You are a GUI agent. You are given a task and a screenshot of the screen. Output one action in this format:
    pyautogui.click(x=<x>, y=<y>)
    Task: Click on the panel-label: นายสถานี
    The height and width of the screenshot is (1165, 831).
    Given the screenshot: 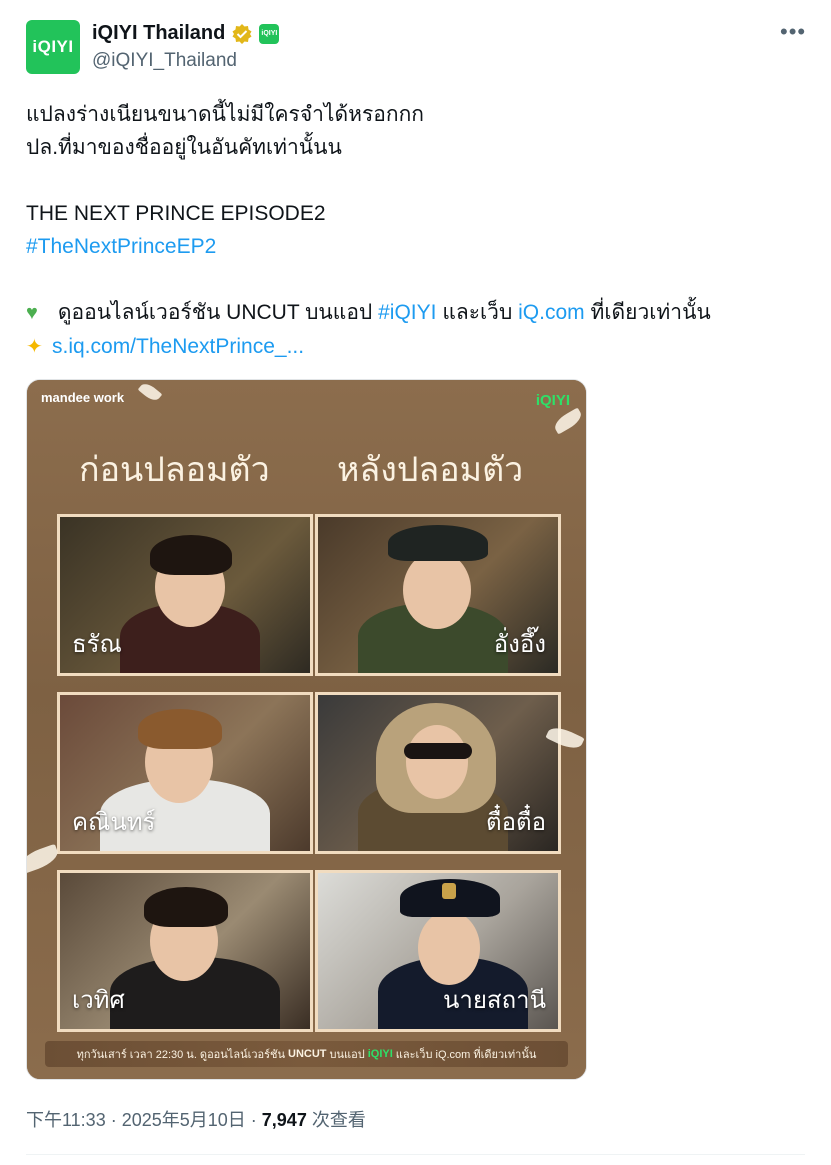 What is the action you would take?
    pyautogui.click(x=494, y=1000)
    